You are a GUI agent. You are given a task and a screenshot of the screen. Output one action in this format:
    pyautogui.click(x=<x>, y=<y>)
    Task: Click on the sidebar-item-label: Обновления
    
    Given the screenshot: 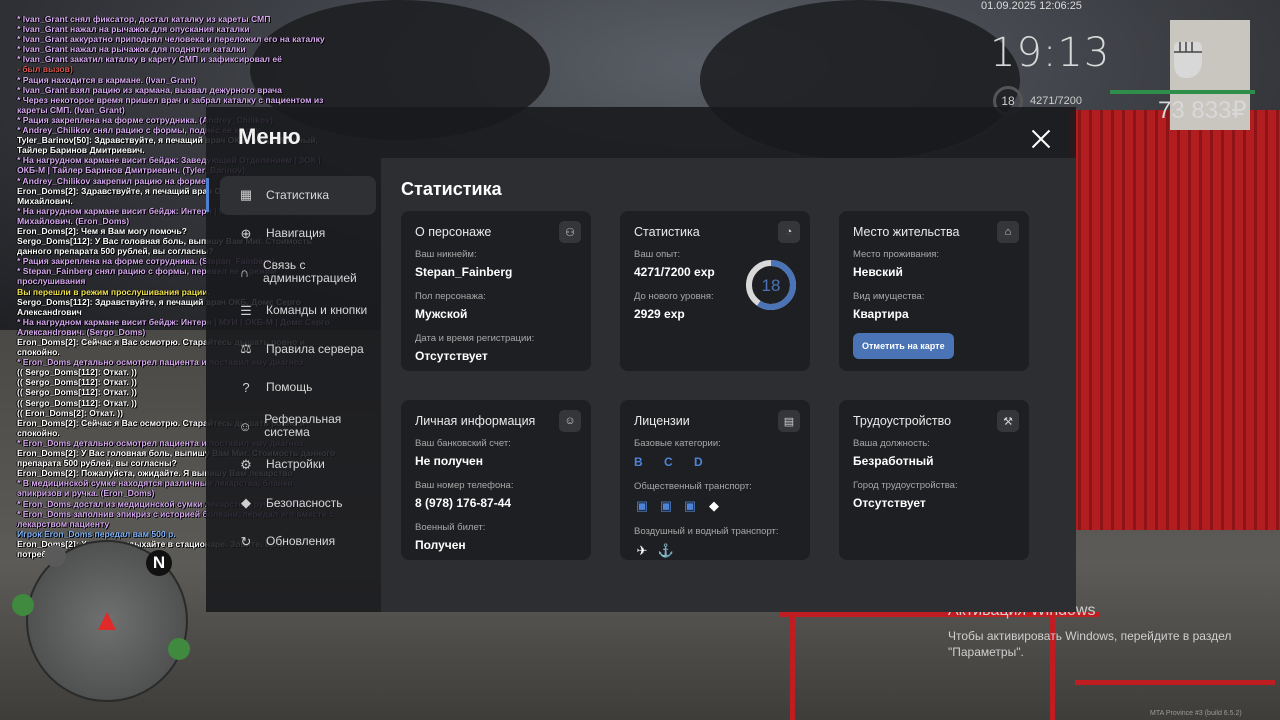 What is the action you would take?
    pyautogui.click(x=301, y=541)
    